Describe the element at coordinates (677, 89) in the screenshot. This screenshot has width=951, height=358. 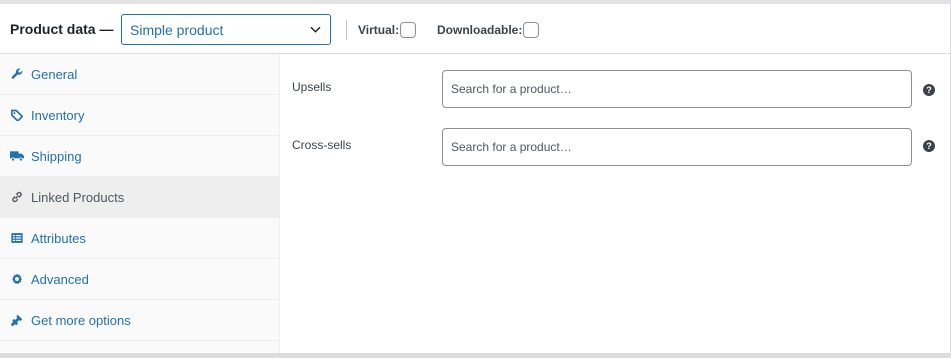
I see `upsells-search-input` at that location.